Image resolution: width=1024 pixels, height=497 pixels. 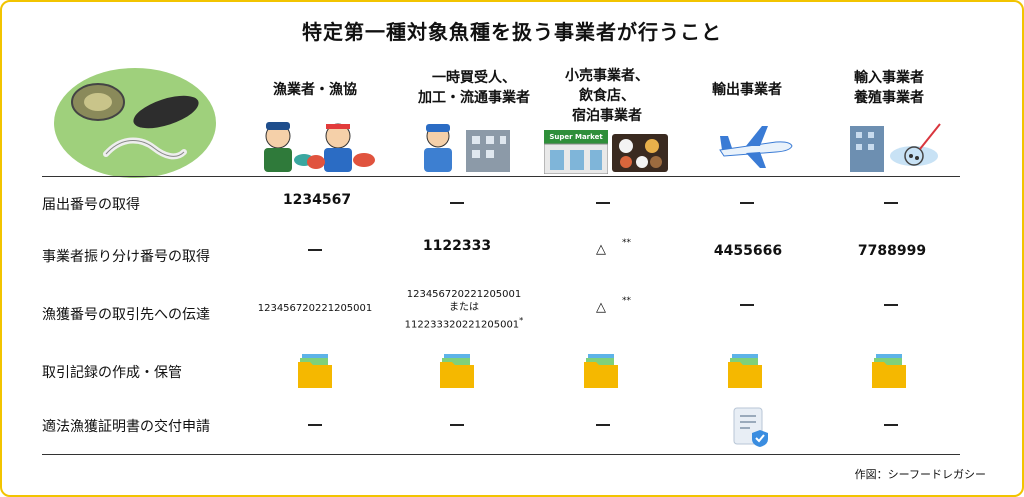 What do you see at coordinates (521, 320) in the screenshot?
I see `footnote-single-star: *` at bounding box center [521, 320].